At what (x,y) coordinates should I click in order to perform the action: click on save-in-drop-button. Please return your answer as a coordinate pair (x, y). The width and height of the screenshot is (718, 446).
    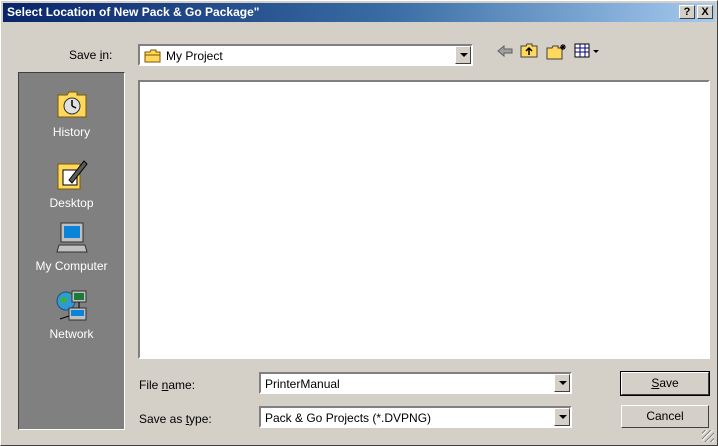
    Looking at the image, I should click on (463, 55).